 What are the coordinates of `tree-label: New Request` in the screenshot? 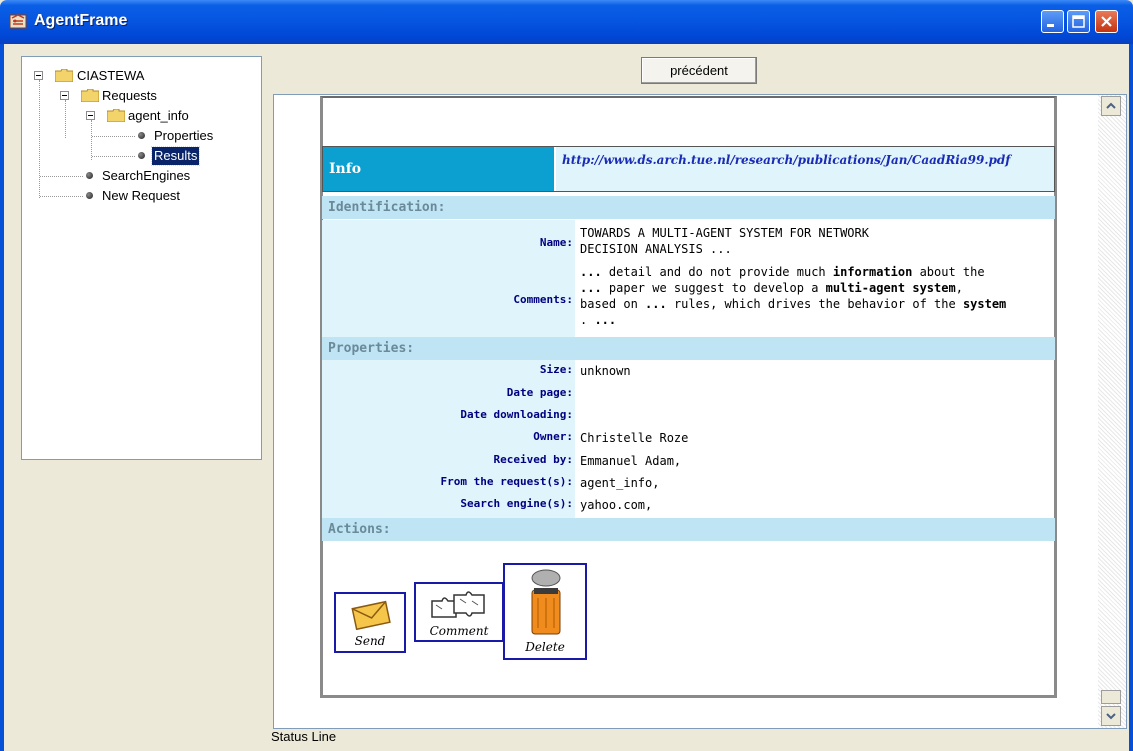 It's located at (141, 195).